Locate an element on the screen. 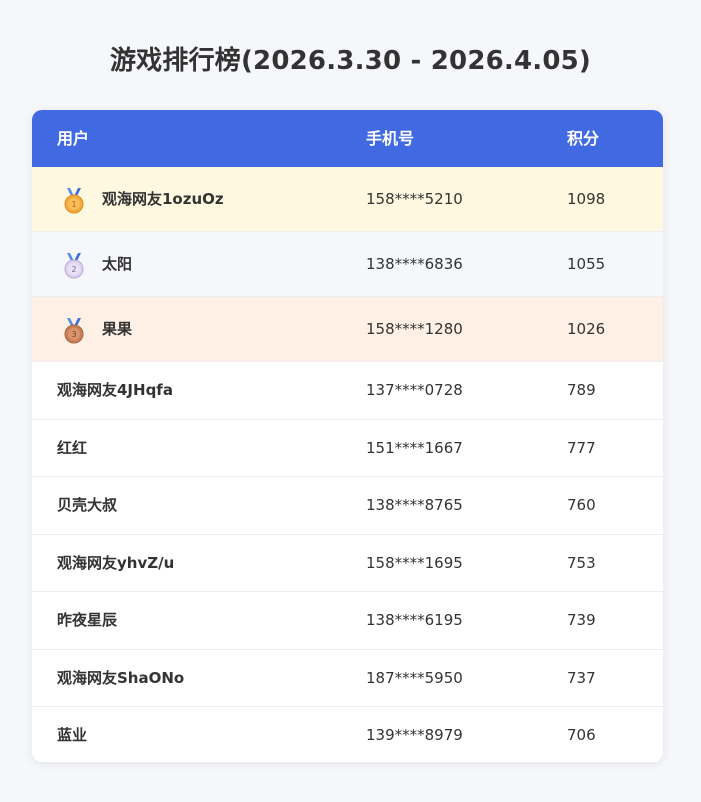 Image resolution: width=701 pixels, height=802 pixels. user-name: 观海网友ShaONo is located at coordinates (121, 677).